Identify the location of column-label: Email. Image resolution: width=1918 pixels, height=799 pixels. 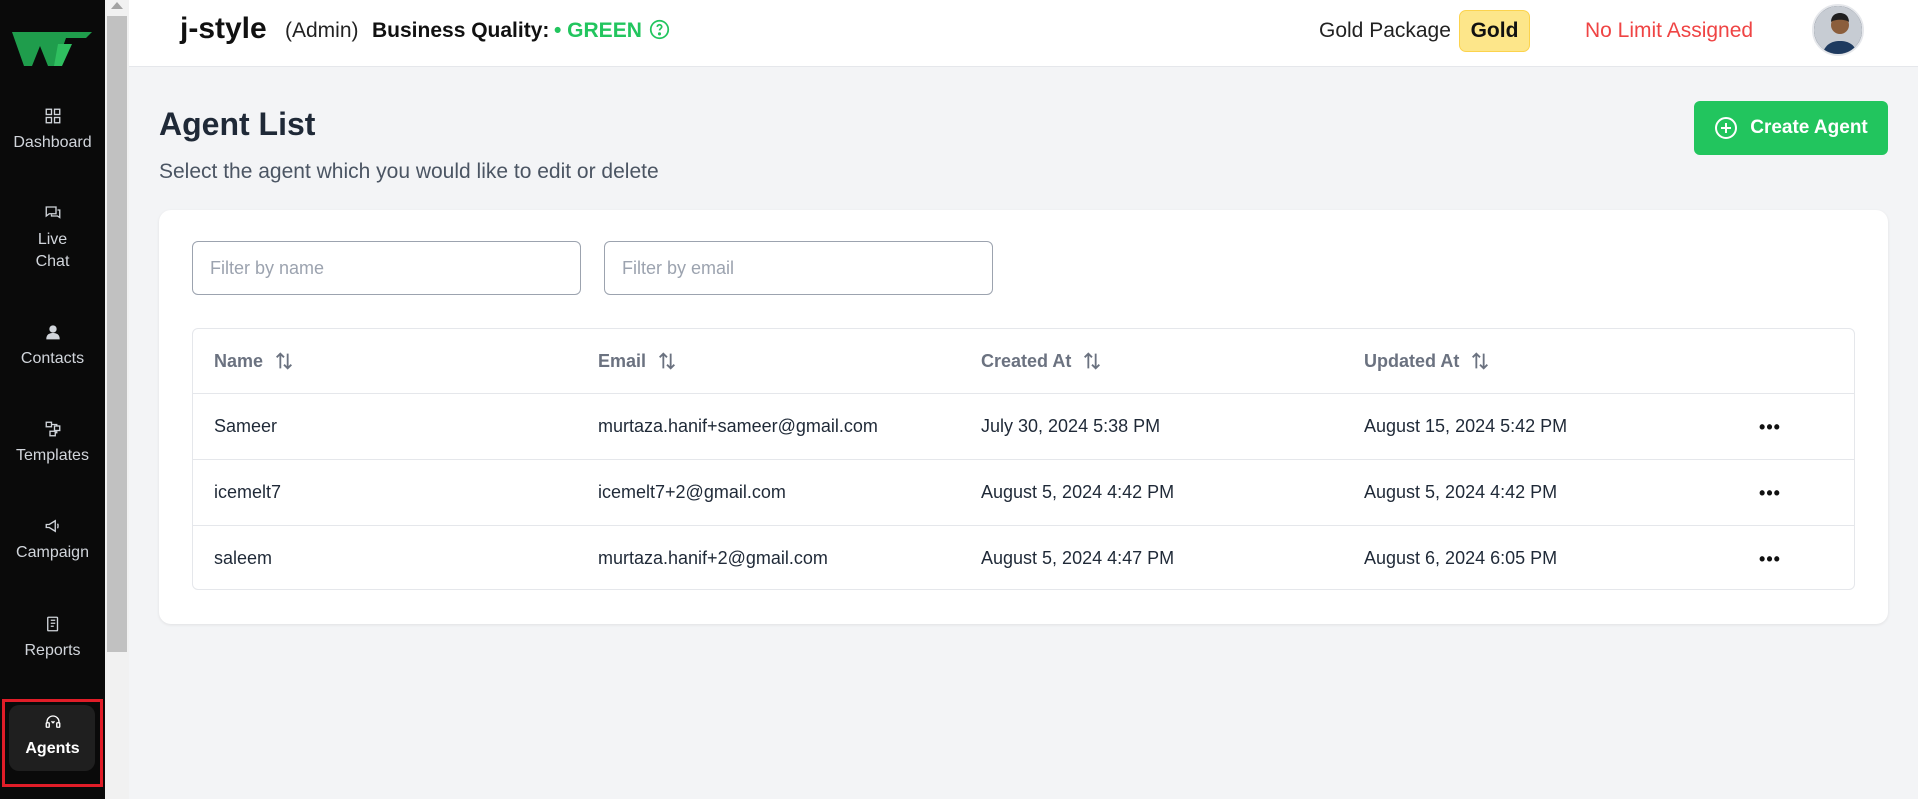
(622, 360).